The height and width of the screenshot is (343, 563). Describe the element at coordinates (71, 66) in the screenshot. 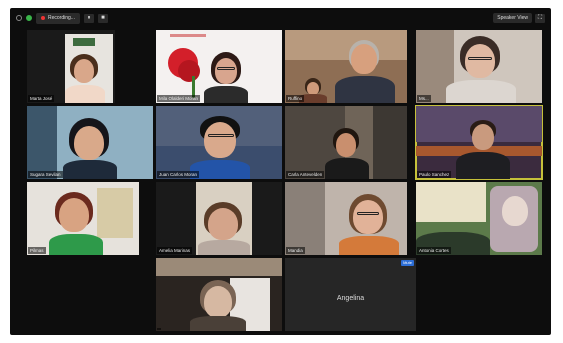

I see `participant-tile: Marta José` at that location.